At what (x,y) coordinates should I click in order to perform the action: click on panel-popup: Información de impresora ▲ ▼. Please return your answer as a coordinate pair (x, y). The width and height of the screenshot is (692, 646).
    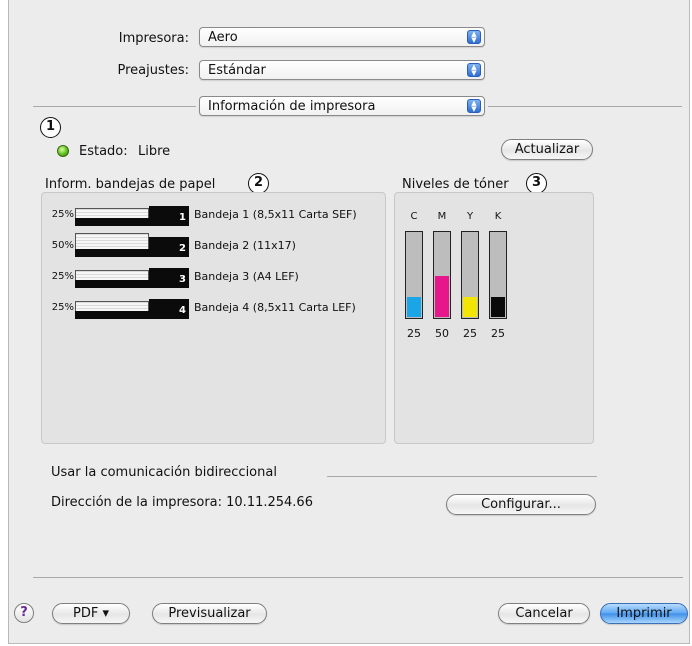
    Looking at the image, I should click on (342, 106).